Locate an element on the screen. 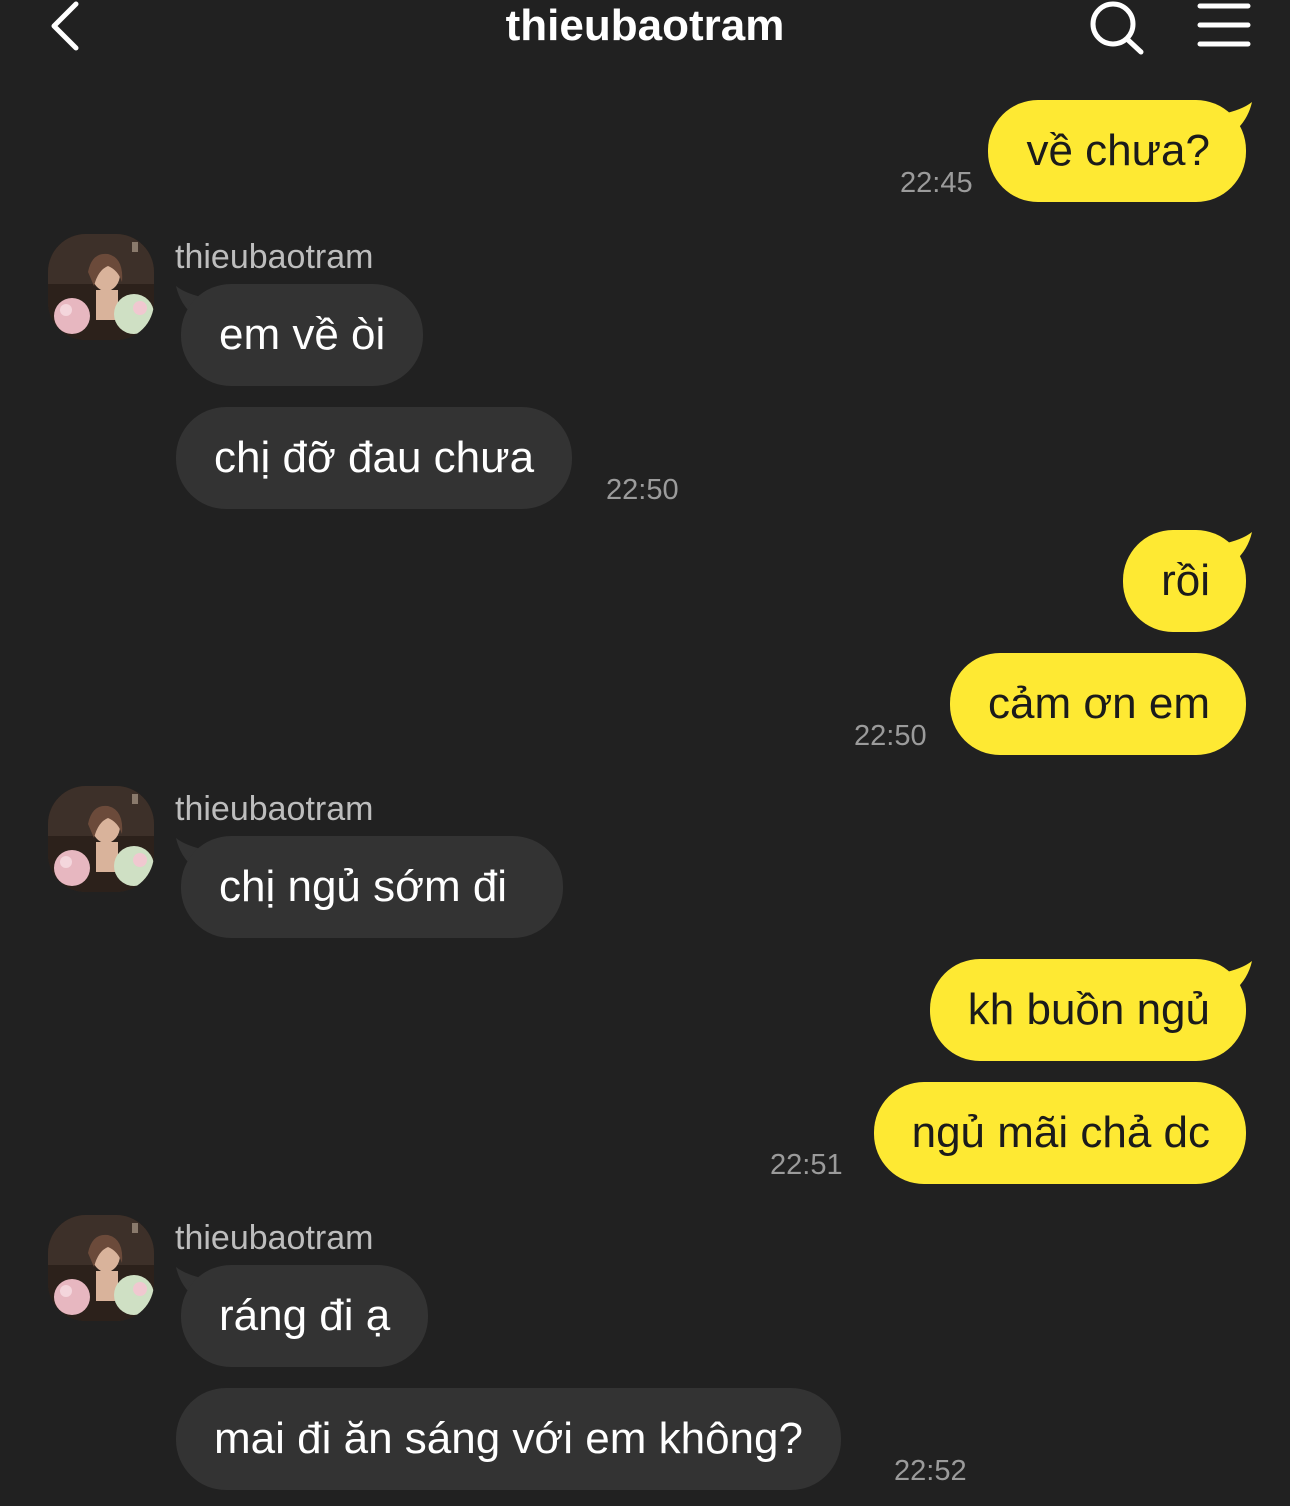  search-button is located at coordinates (1116, 28).